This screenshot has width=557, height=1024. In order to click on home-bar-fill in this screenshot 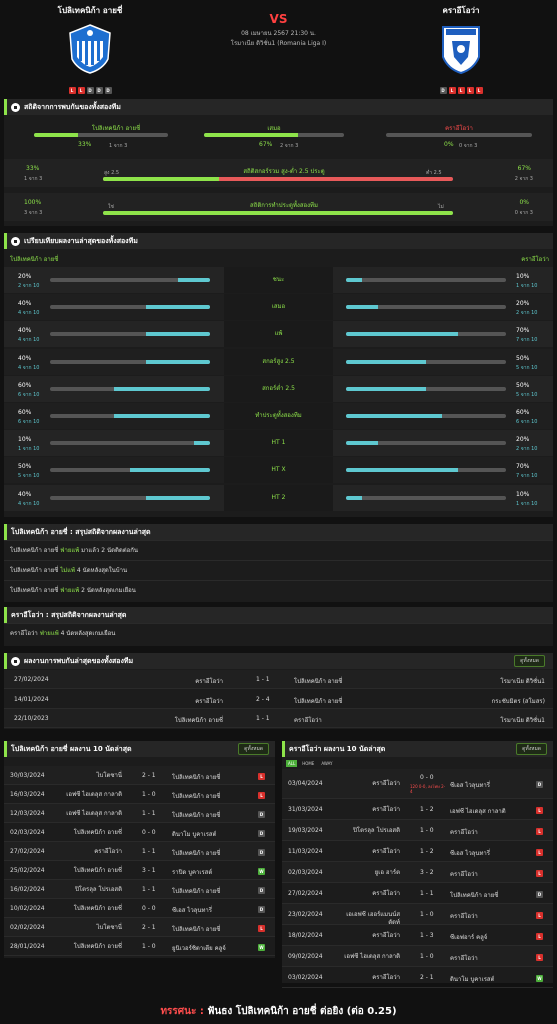, I will do `click(162, 388)`.